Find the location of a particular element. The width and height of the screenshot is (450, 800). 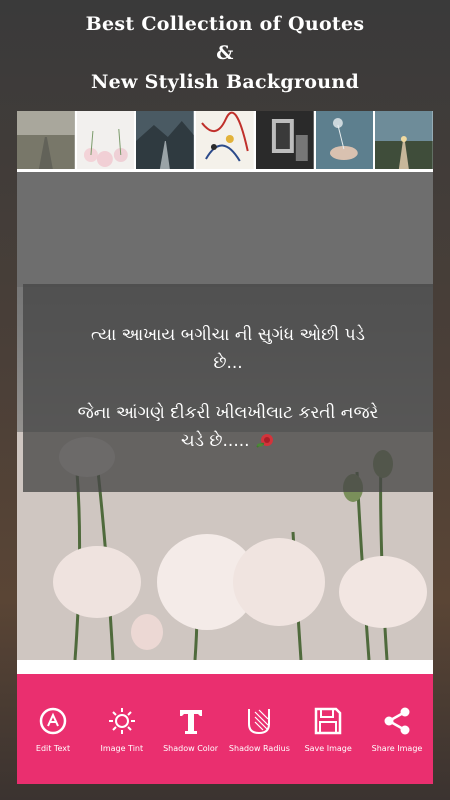

save-image-button: Save Image is located at coordinates (328, 728).